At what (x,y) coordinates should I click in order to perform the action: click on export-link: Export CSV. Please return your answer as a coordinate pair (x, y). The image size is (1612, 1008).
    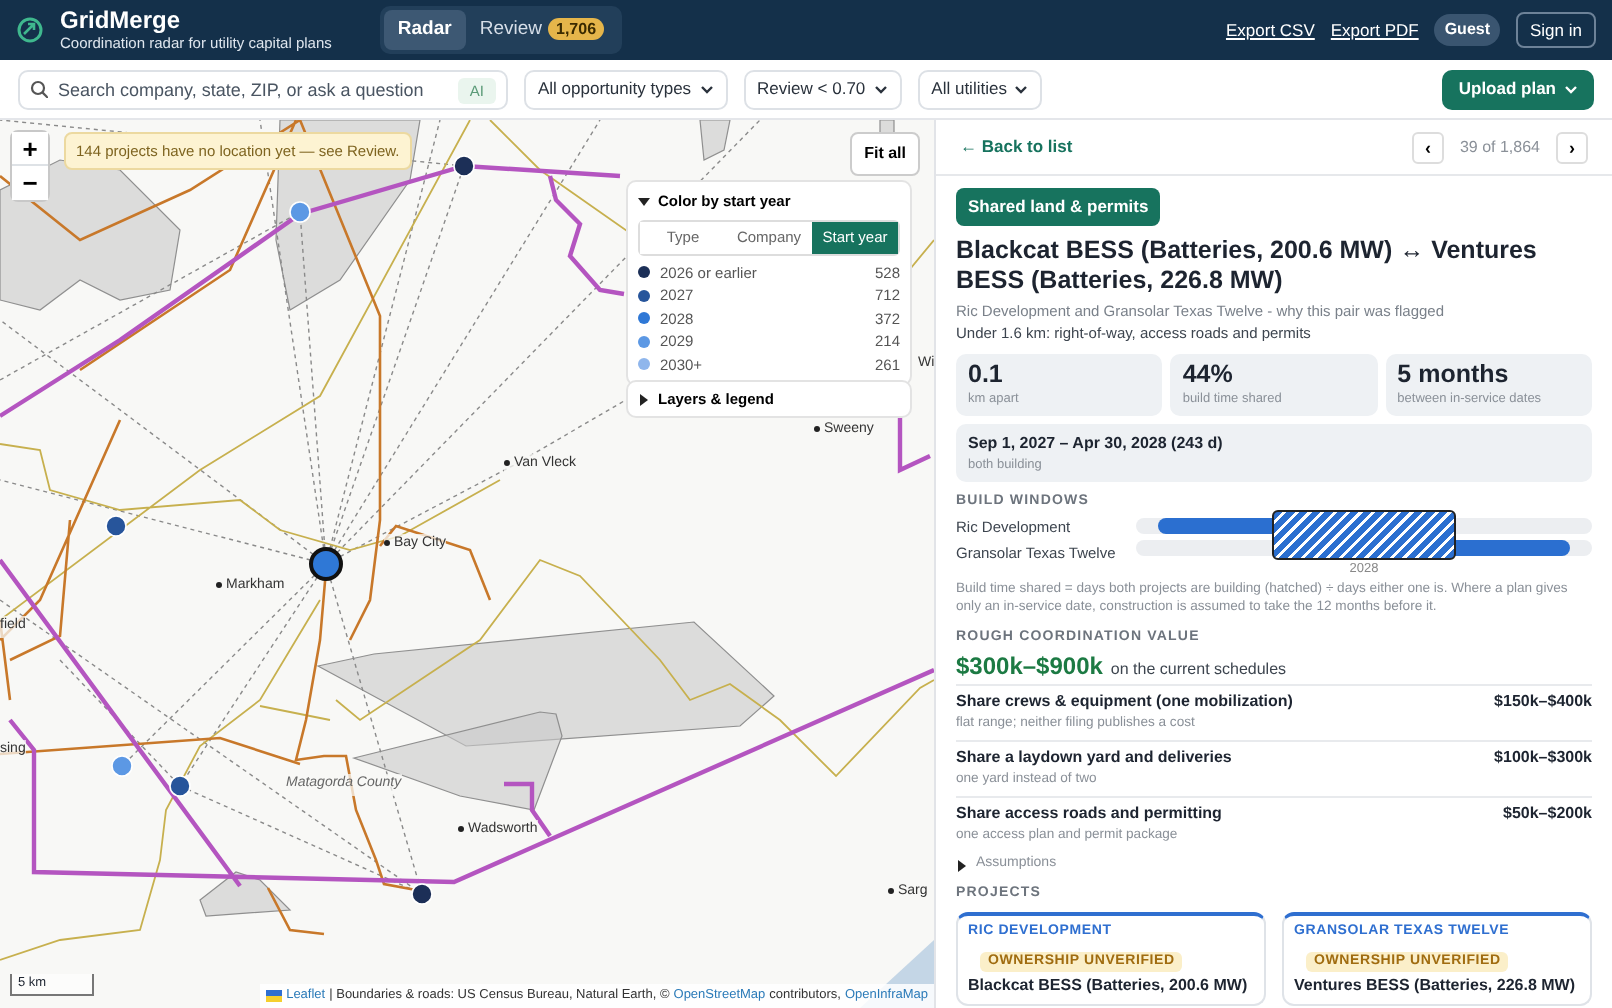
    Looking at the image, I should click on (1270, 30).